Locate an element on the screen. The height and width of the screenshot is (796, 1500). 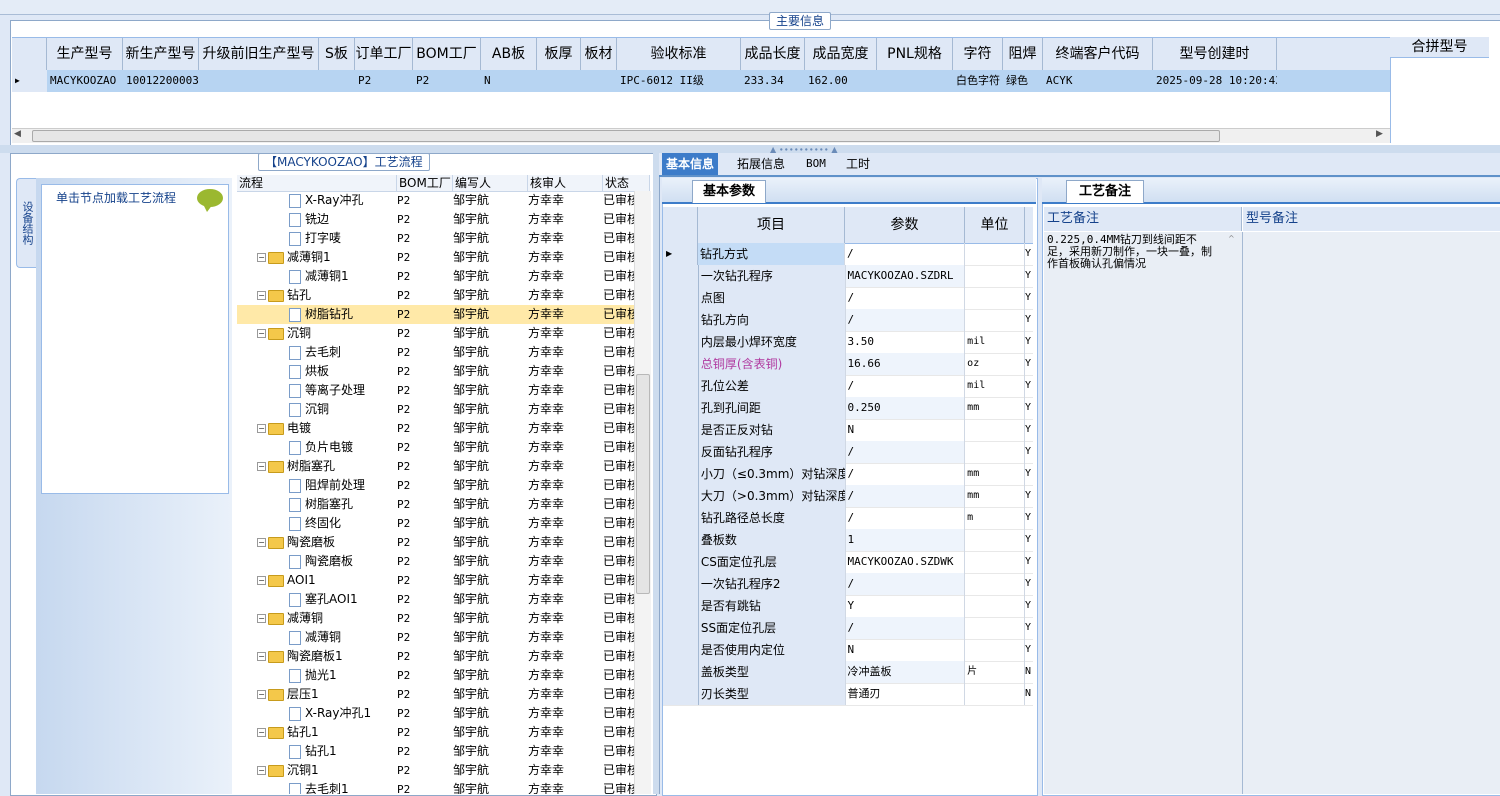
tree-row: 树脂钻孔 P2 邹宇航 方幸幸 已审核 is located at coordinates (435, 314).